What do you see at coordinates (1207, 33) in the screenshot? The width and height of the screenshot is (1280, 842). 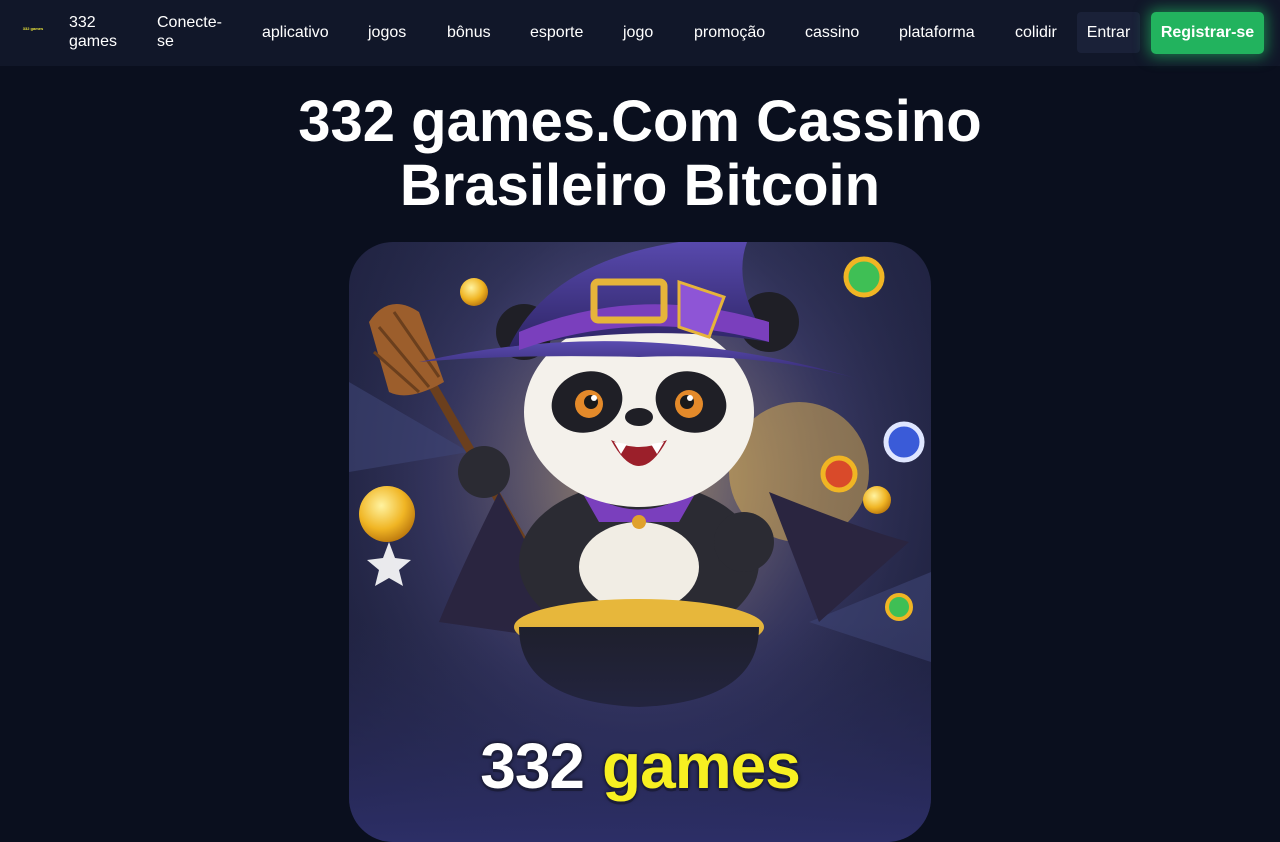 I see `register-button: Registrar-se` at bounding box center [1207, 33].